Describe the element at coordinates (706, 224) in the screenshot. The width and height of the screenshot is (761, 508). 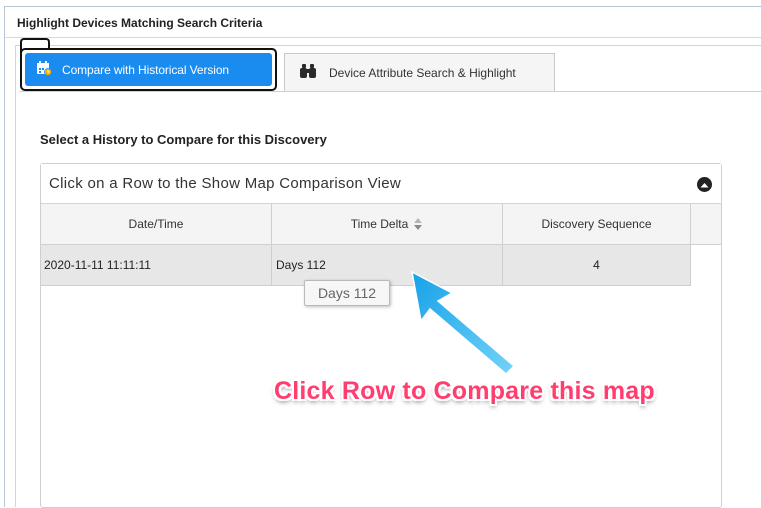
I see `column-header-spacer` at that location.